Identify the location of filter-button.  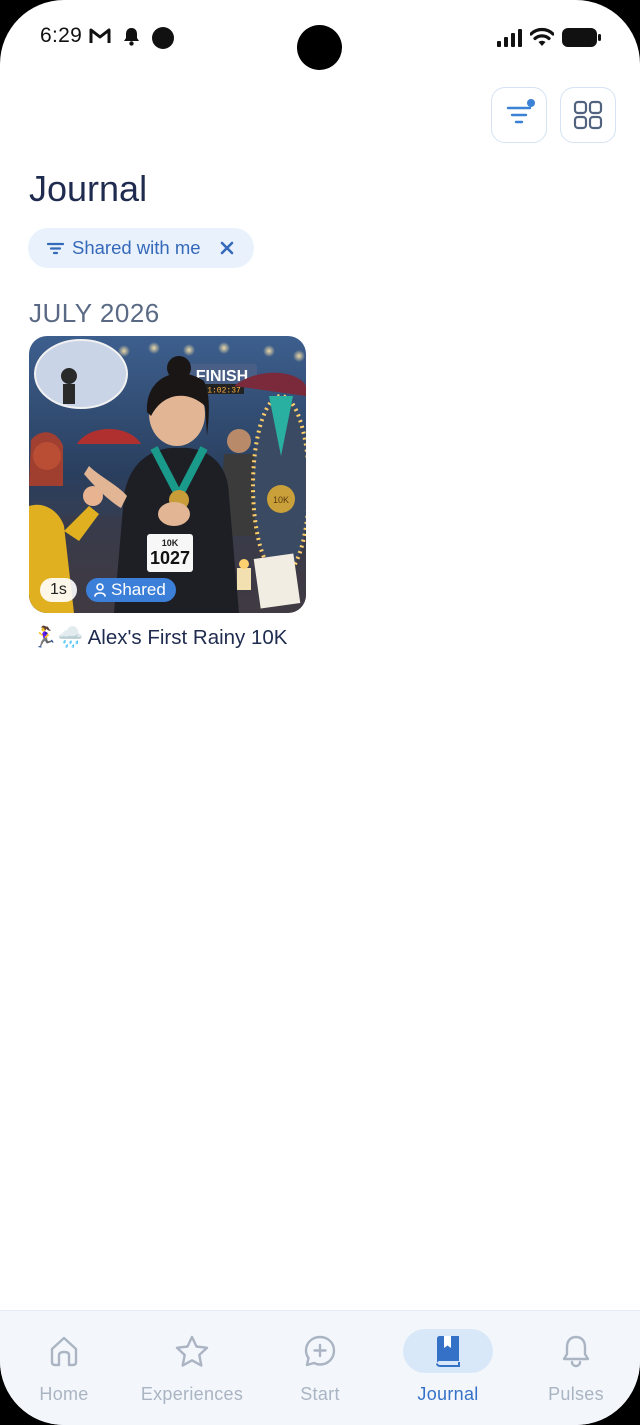
(519, 115).